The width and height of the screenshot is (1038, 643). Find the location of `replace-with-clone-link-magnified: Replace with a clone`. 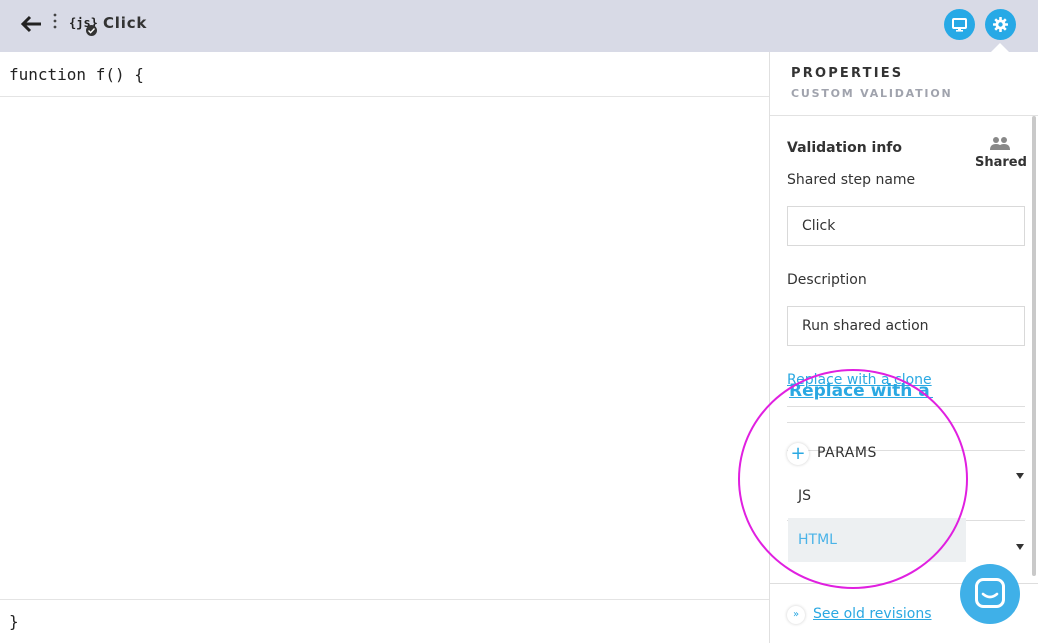

replace-with-clone-link-magnified: Replace with a clone is located at coordinates (861, 391).